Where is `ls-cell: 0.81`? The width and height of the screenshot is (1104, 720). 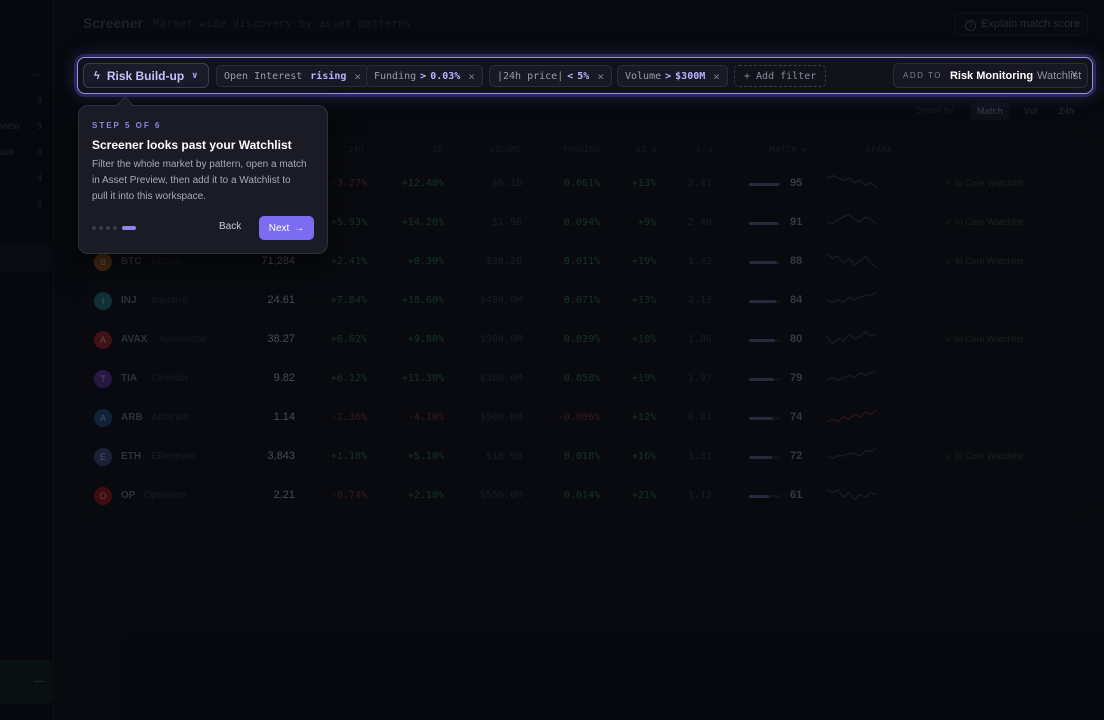 ls-cell: 0.81 is located at coordinates (699, 417).